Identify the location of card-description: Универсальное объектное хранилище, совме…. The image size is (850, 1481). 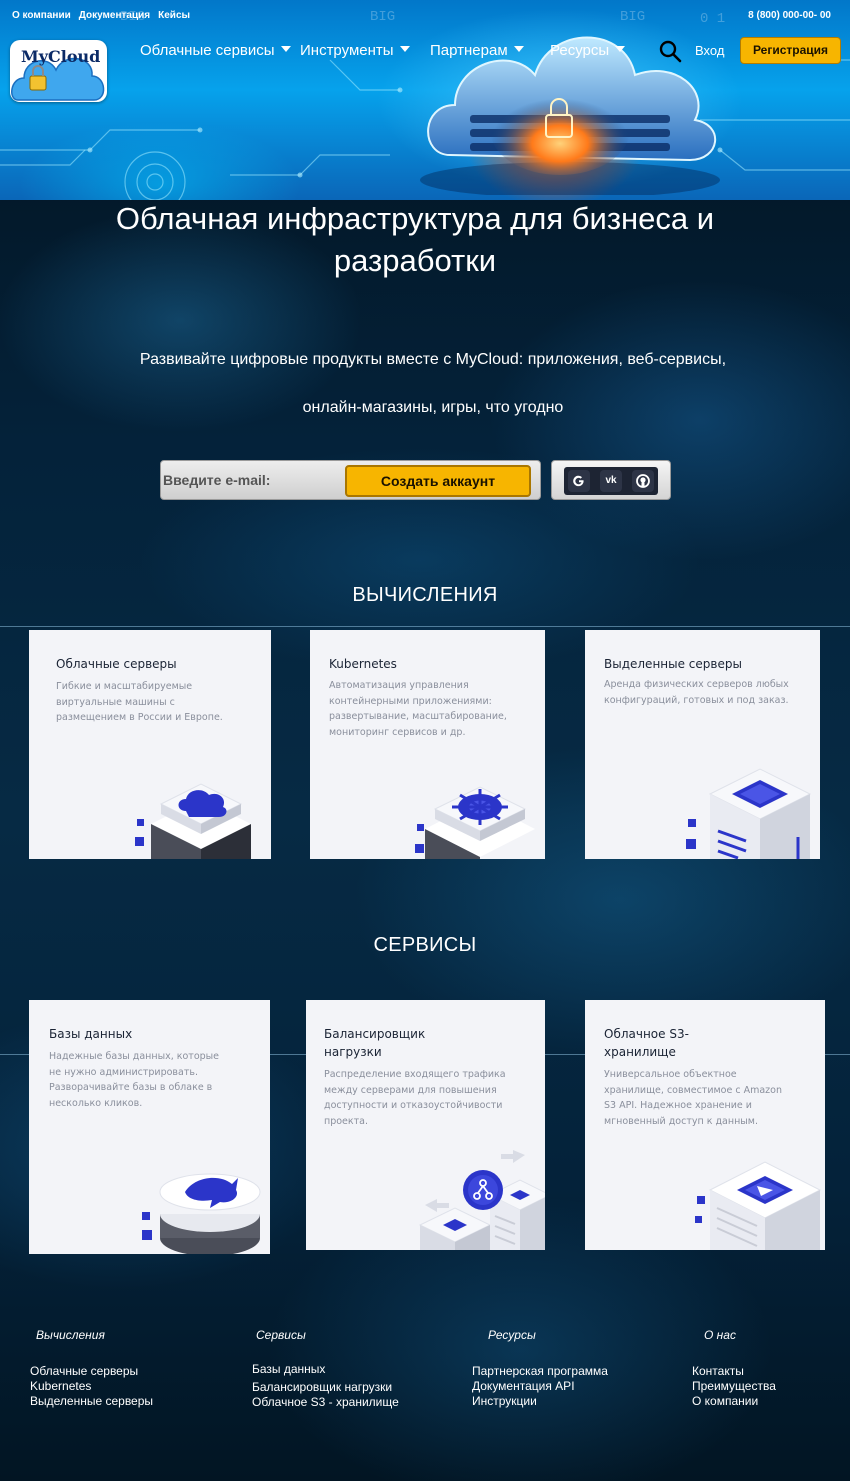
(693, 1098).